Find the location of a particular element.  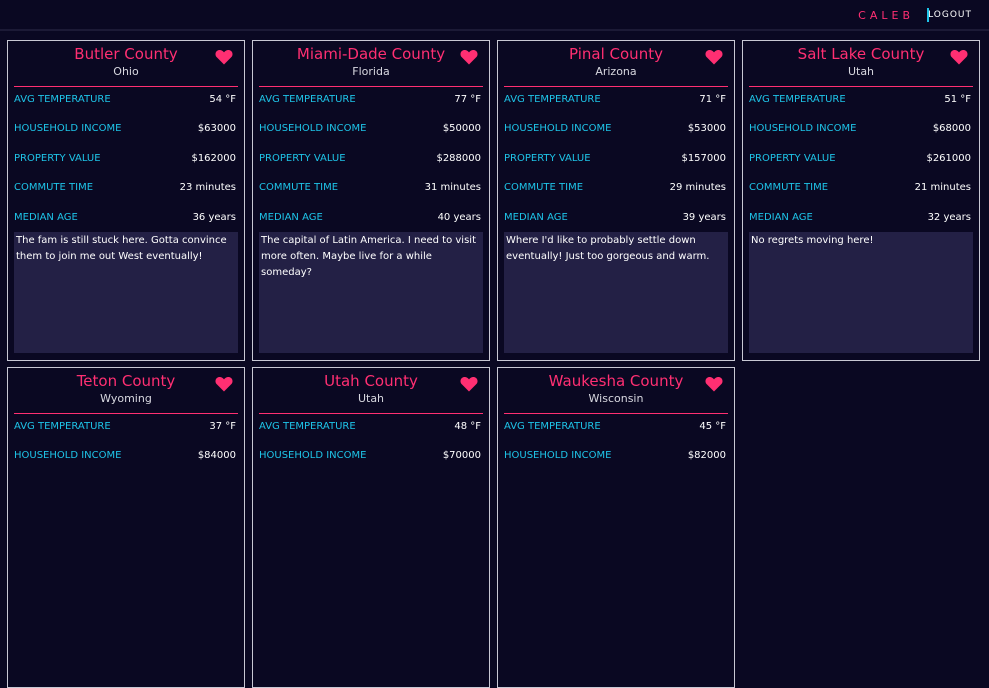

county-name: Pinal County is located at coordinates (616, 54).